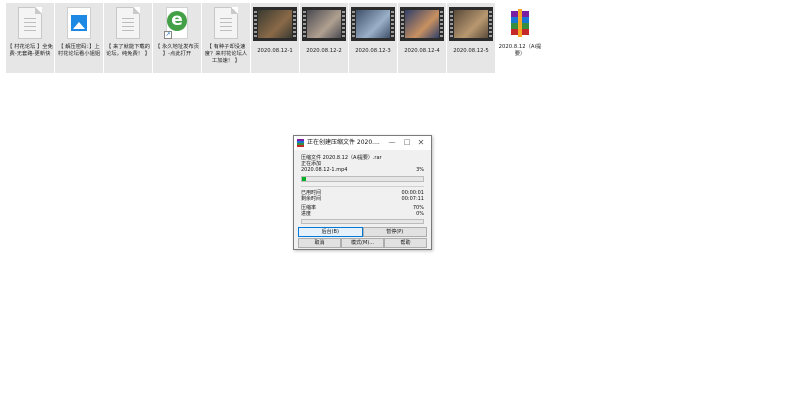 This screenshot has width=800, height=420. What do you see at coordinates (304, 179) in the screenshot?
I see `current-file-progress-fill` at bounding box center [304, 179].